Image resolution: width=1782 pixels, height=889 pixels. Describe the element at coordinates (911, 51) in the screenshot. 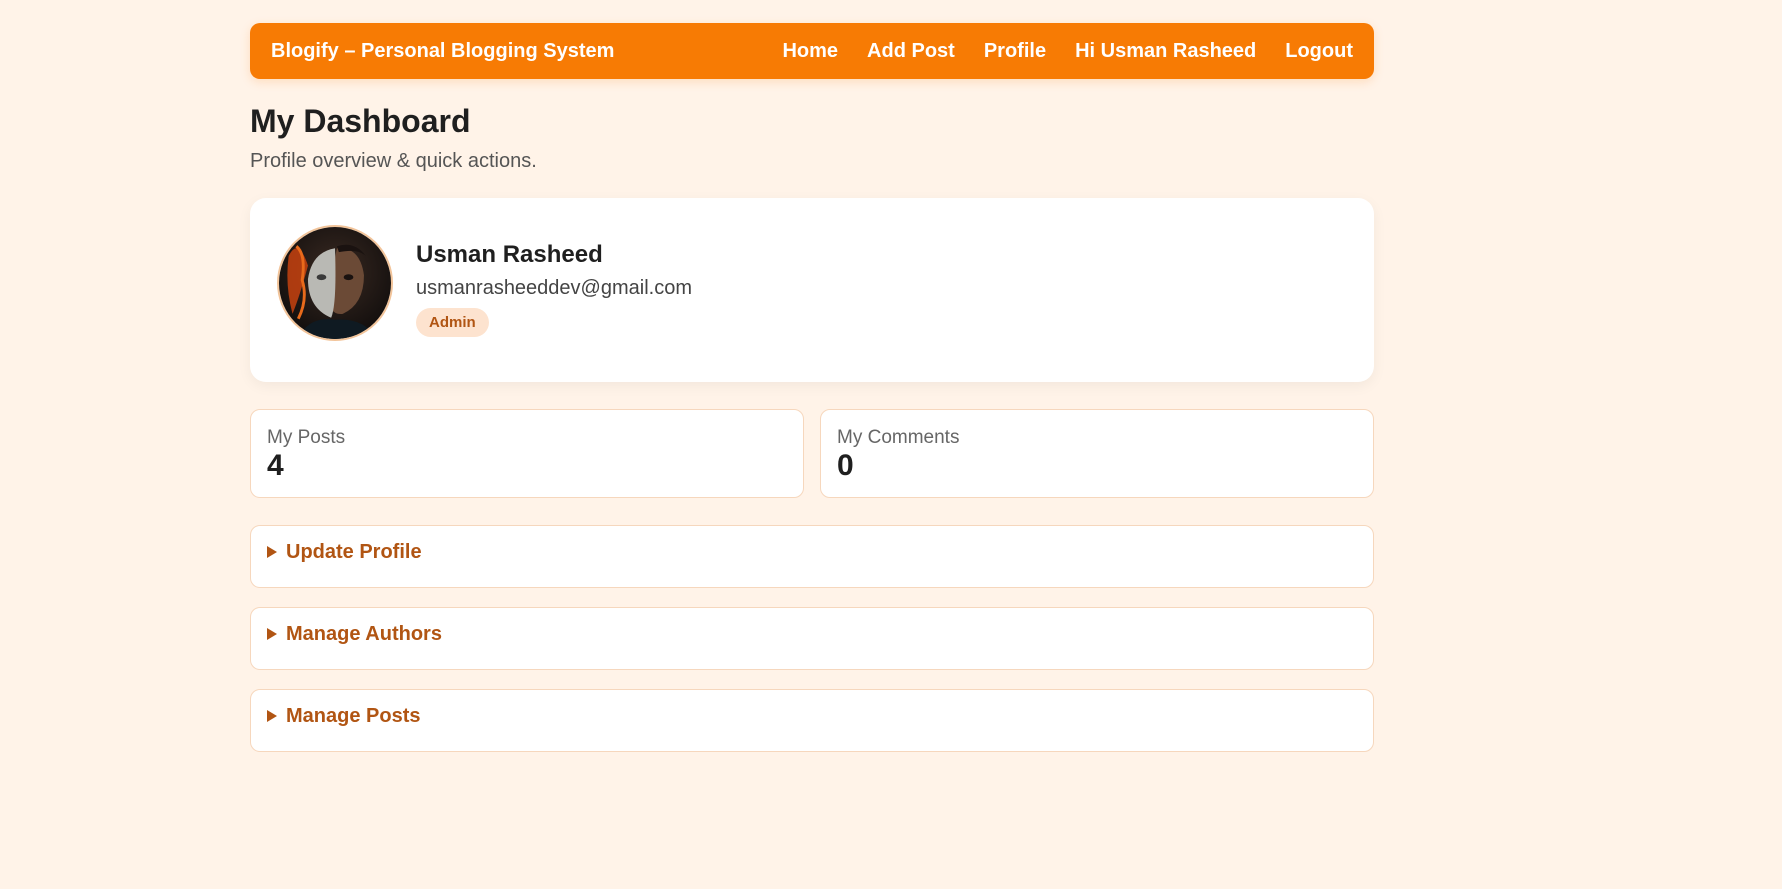

I see `nav-add-post-link: Add Post` at that location.